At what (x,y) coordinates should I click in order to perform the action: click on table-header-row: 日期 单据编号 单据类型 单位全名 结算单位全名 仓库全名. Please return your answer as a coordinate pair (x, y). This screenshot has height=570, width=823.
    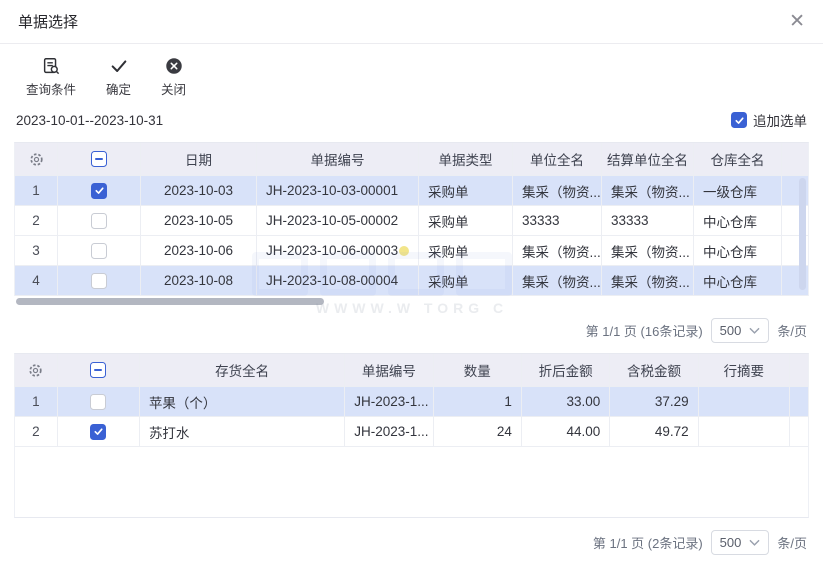
    Looking at the image, I should click on (411, 159).